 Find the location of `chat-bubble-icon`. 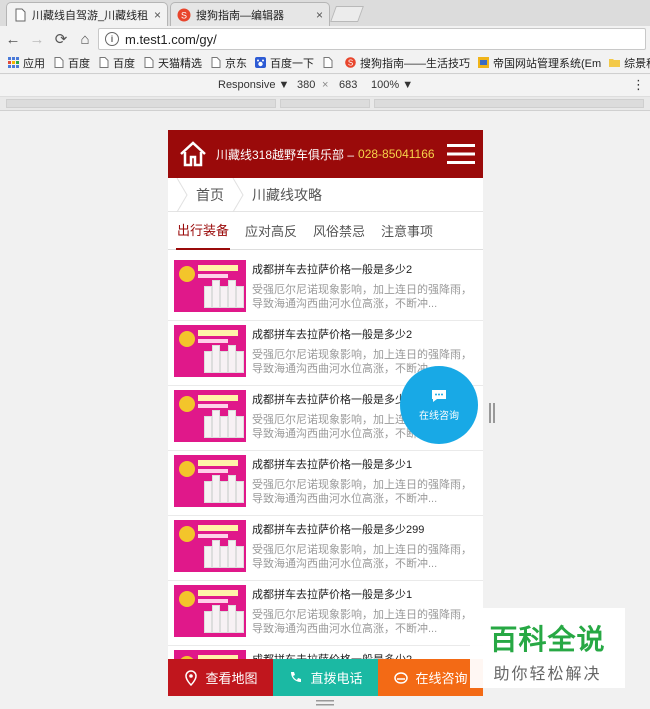

chat-bubble-icon is located at coordinates (439, 395).